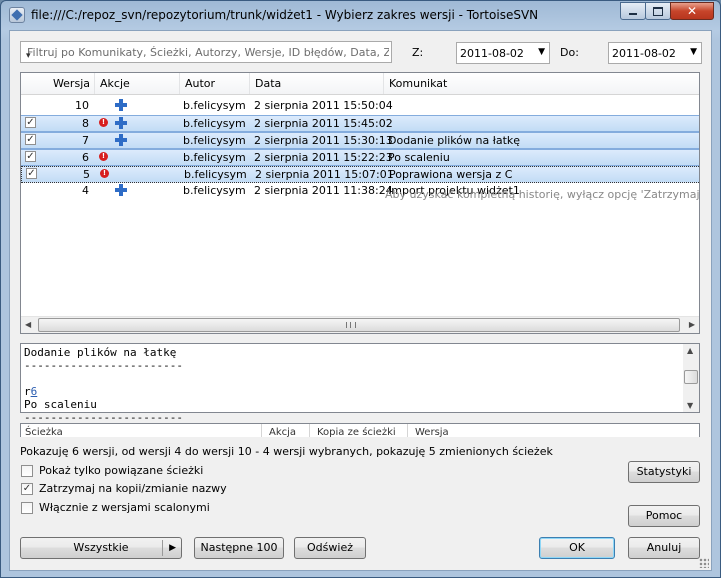 The image size is (721, 578). What do you see at coordinates (282, 432) in the screenshot?
I see `column-header-action: Akcja` at bounding box center [282, 432].